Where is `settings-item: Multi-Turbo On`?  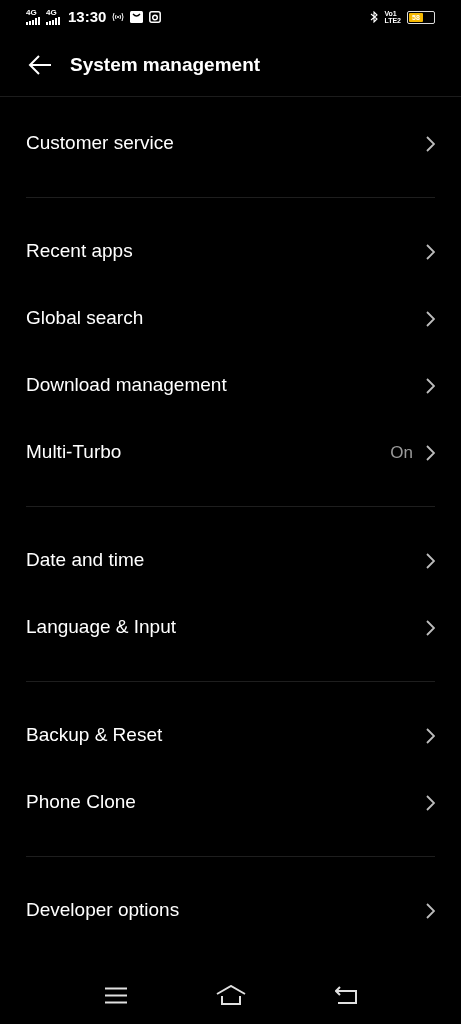
settings-item: Multi-Turbo On is located at coordinates (230, 452).